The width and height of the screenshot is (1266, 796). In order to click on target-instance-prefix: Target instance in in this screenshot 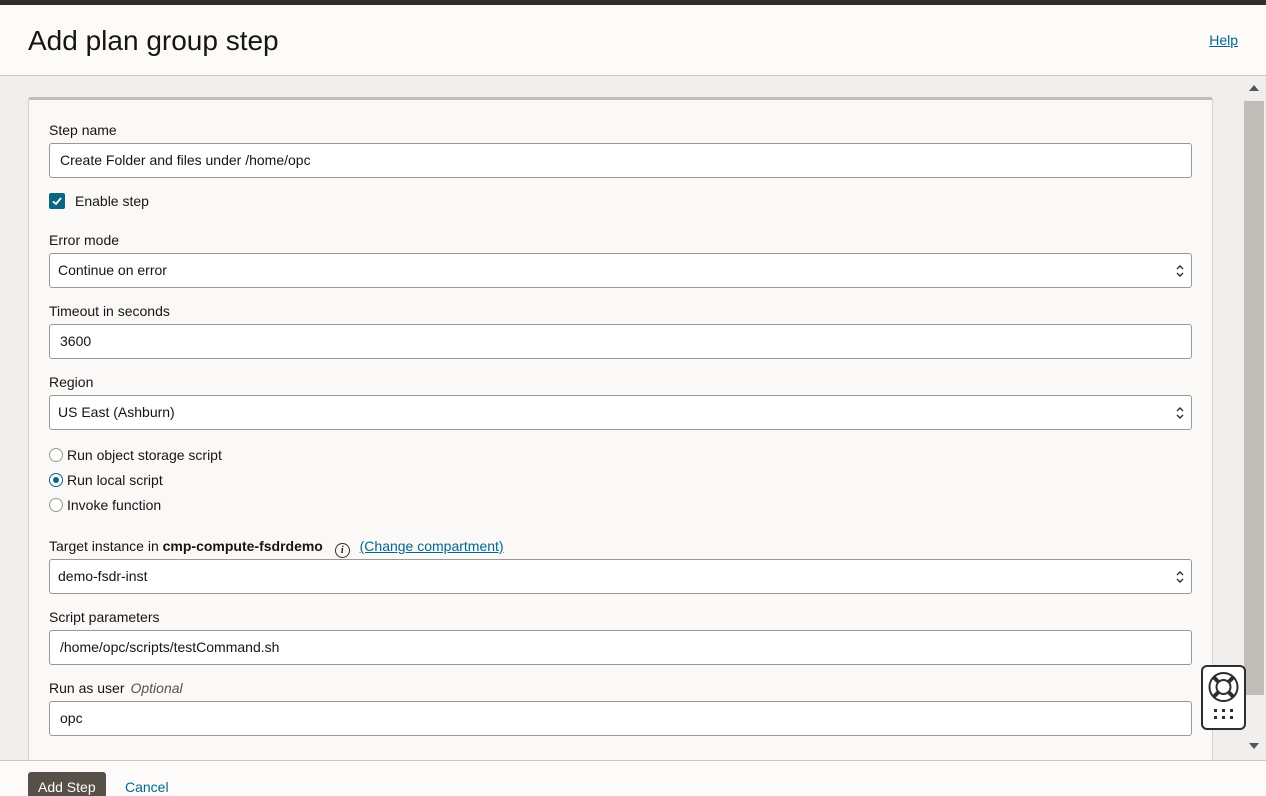, I will do `click(104, 546)`.